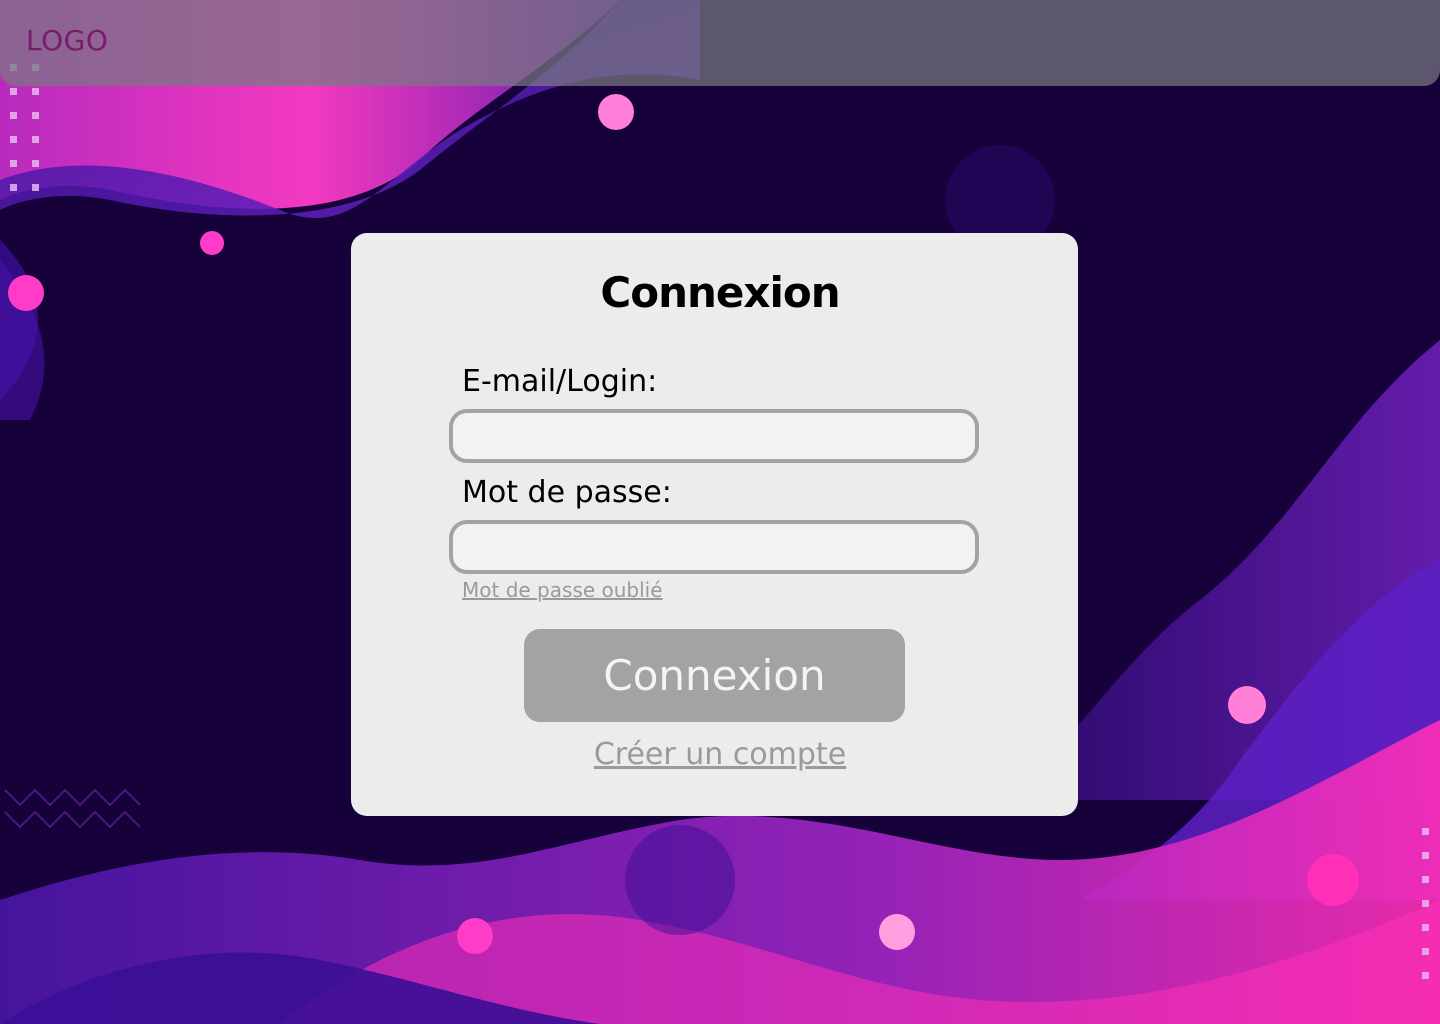 This screenshot has height=1024, width=1440. I want to click on email-label: E-mail/Login:, so click(560, 381).